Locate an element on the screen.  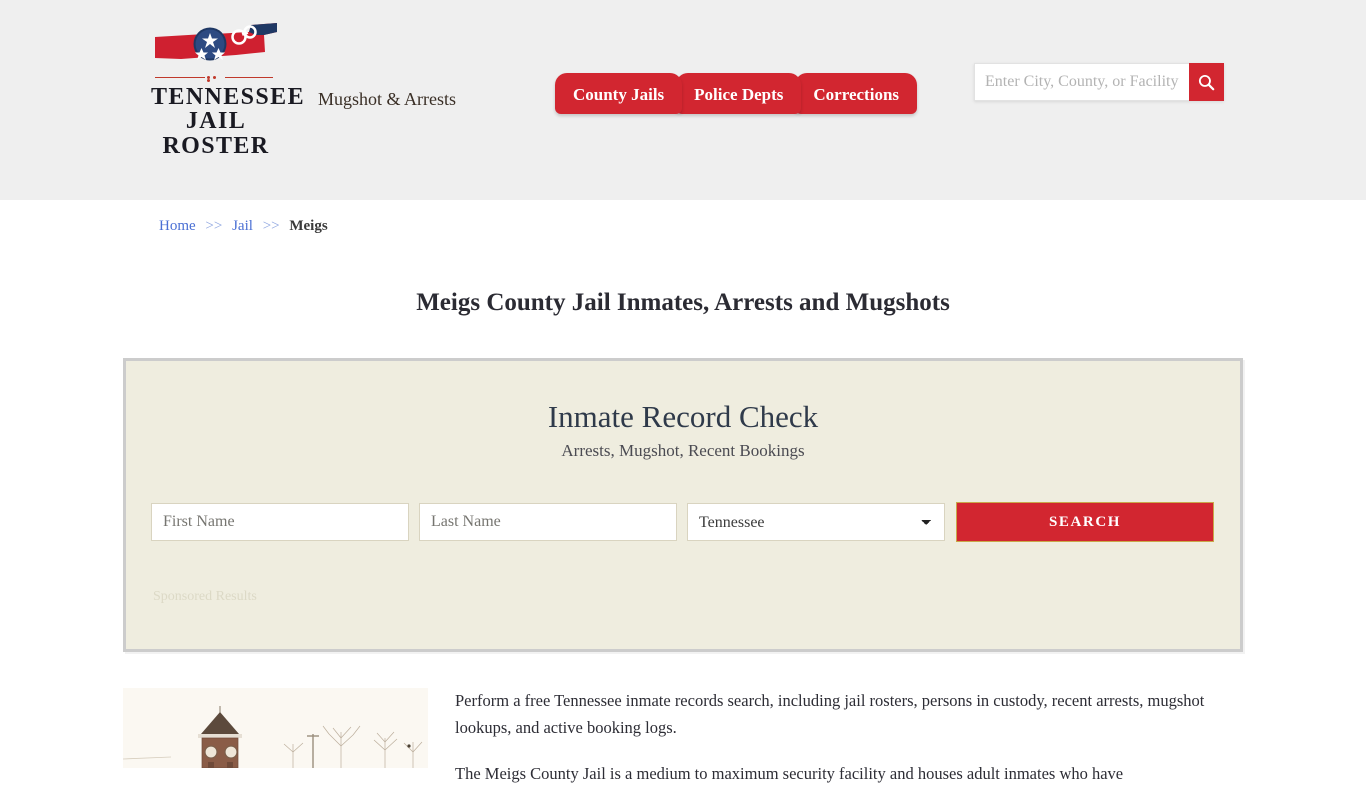
header-search-input is located at coordinates (1082, 82).